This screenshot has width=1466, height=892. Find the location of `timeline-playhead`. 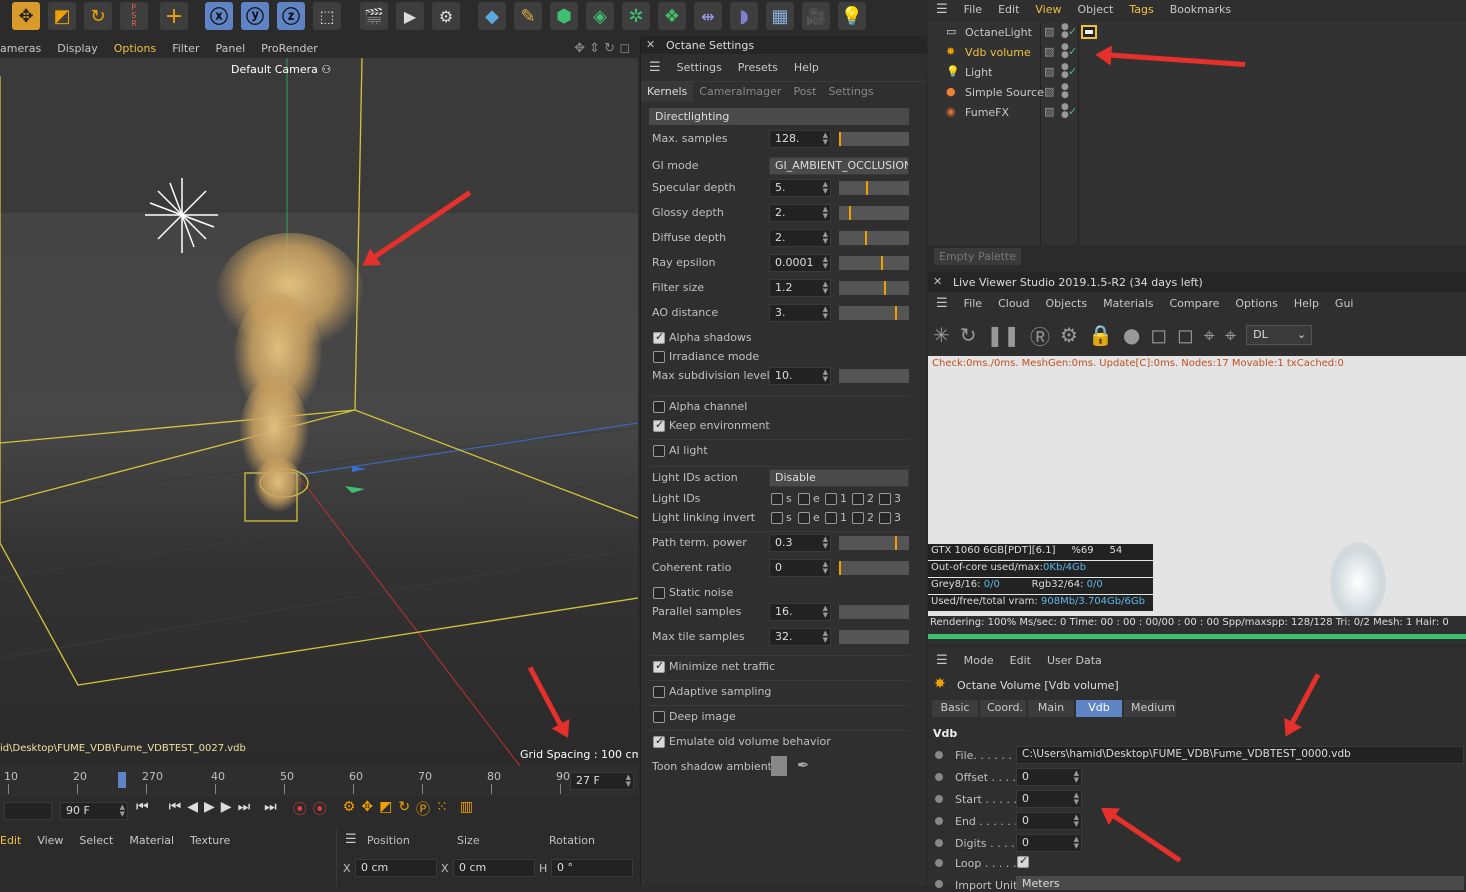

timeline-playhead is located at coordinates (122, 780).